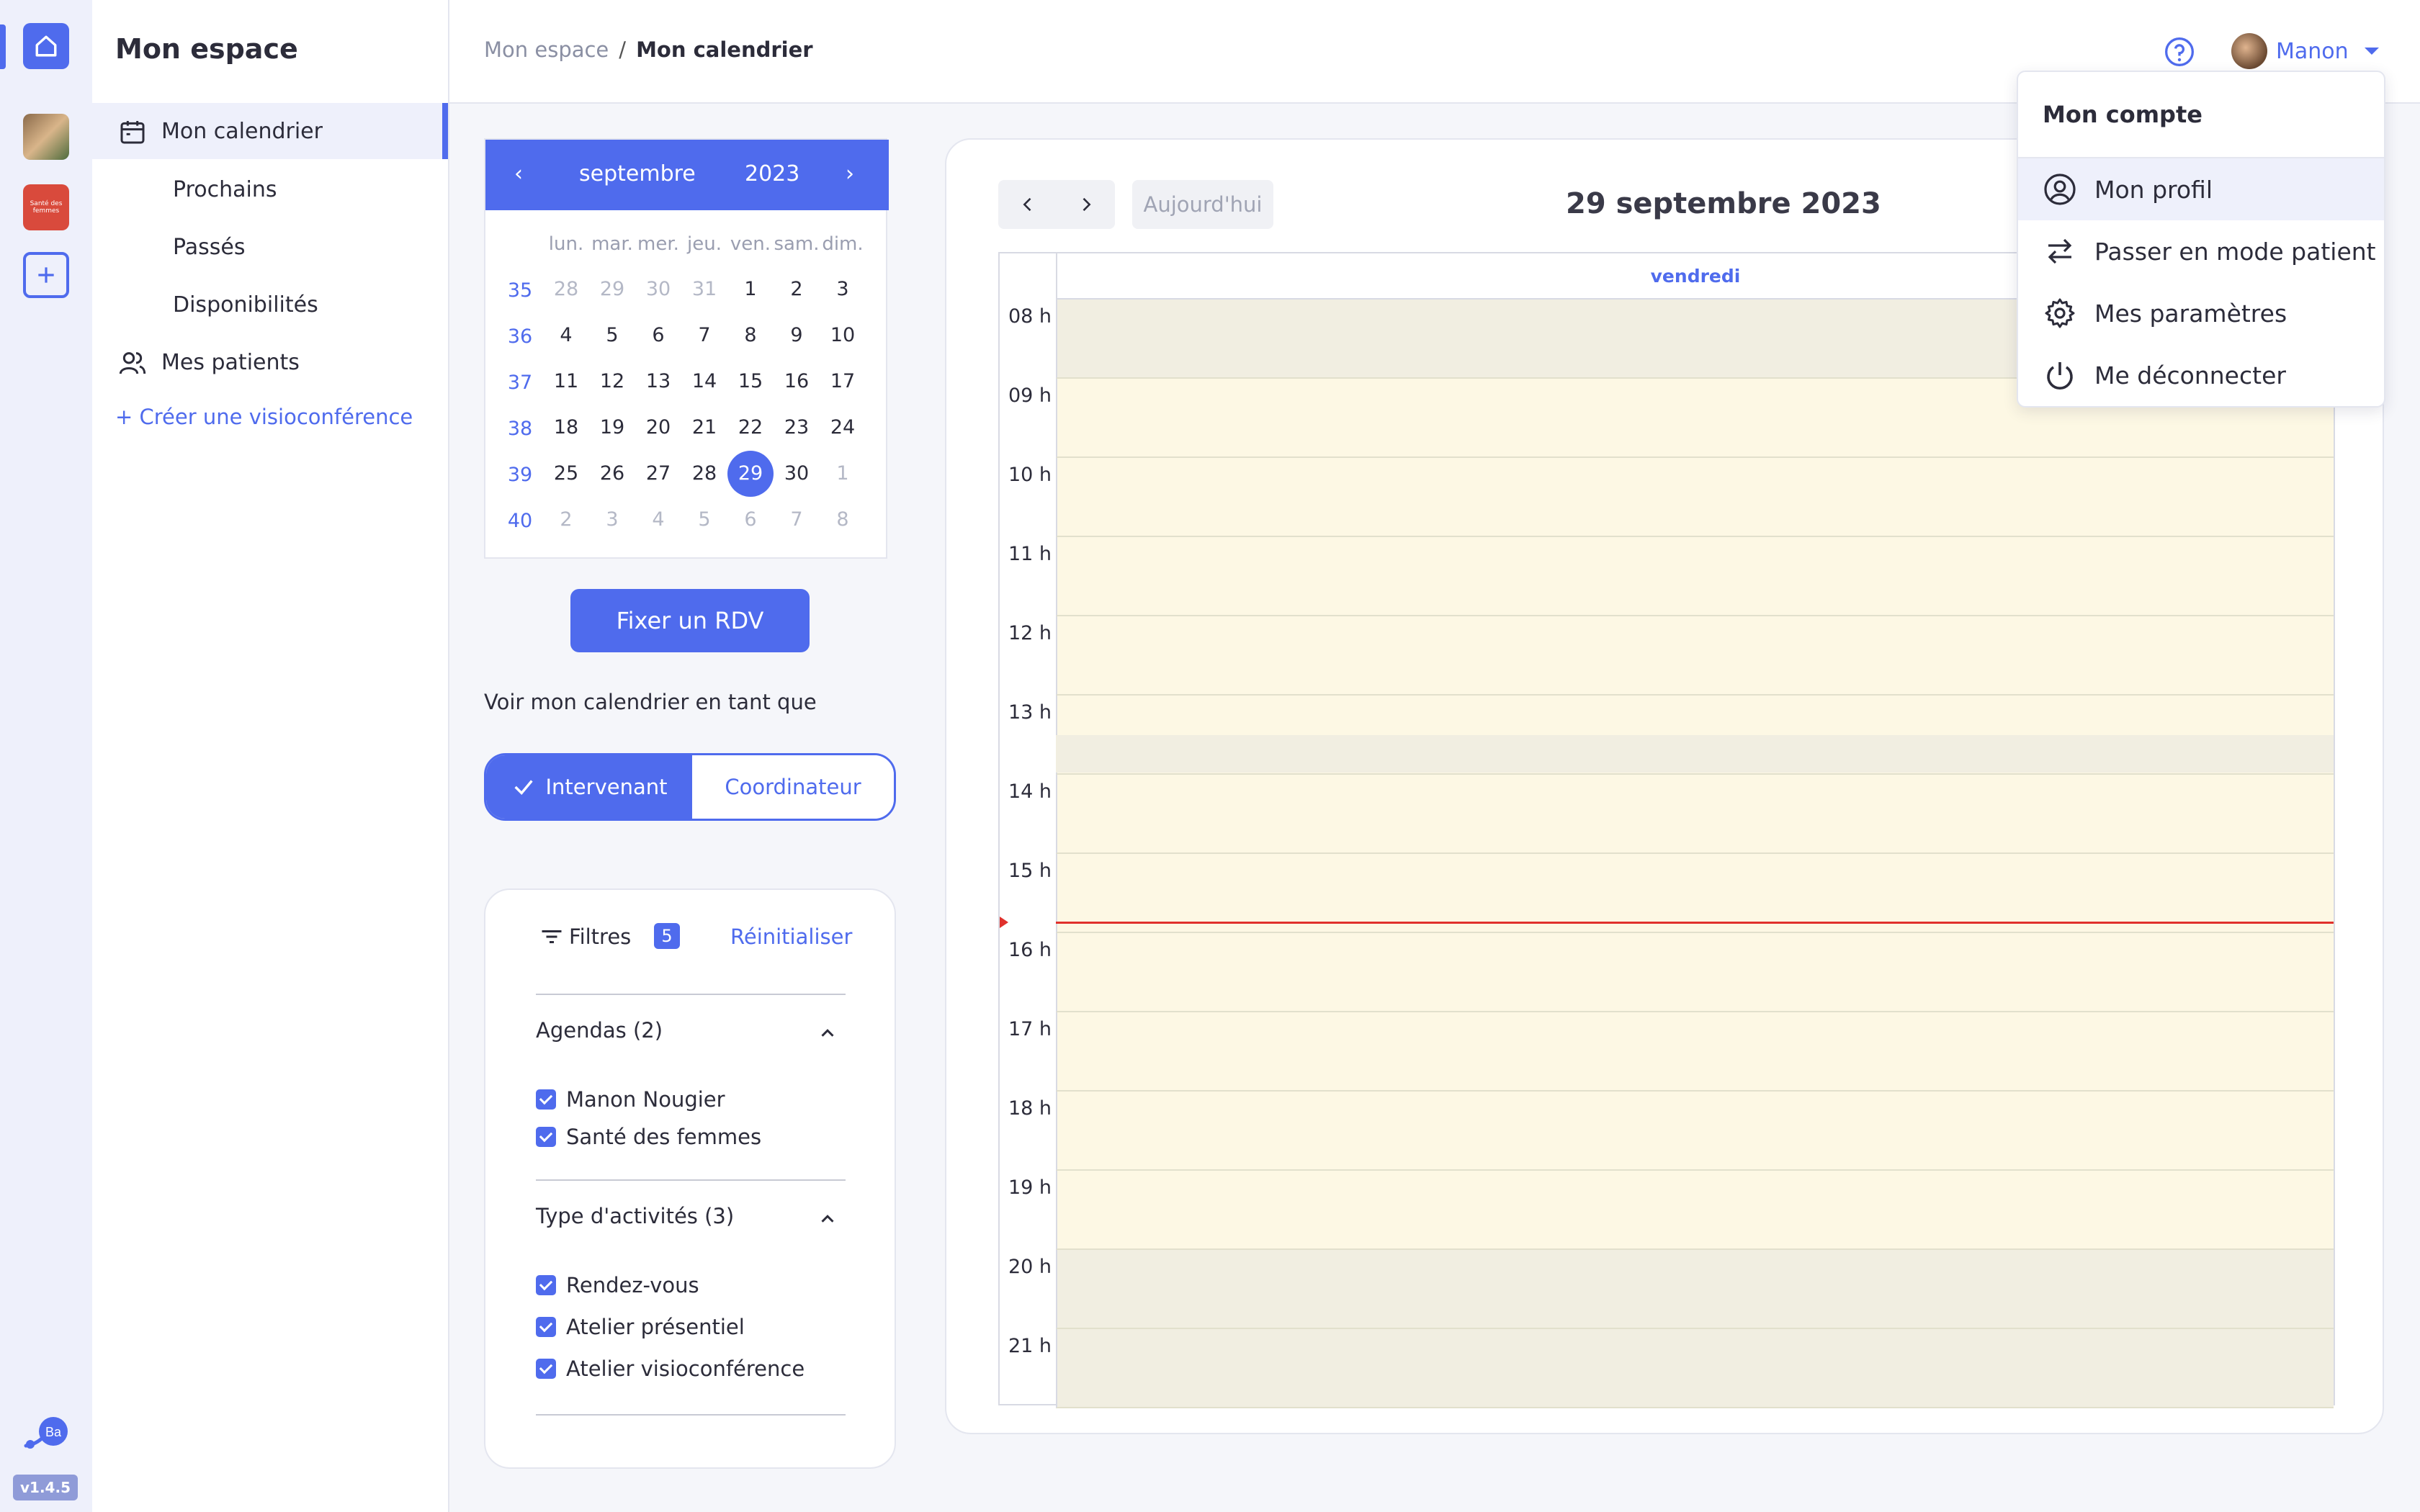 Image resolution: width=2420 pixels, height=1512 pixels. I want to click on breadcrumb-parent: Mon espace, so click(546, 49).